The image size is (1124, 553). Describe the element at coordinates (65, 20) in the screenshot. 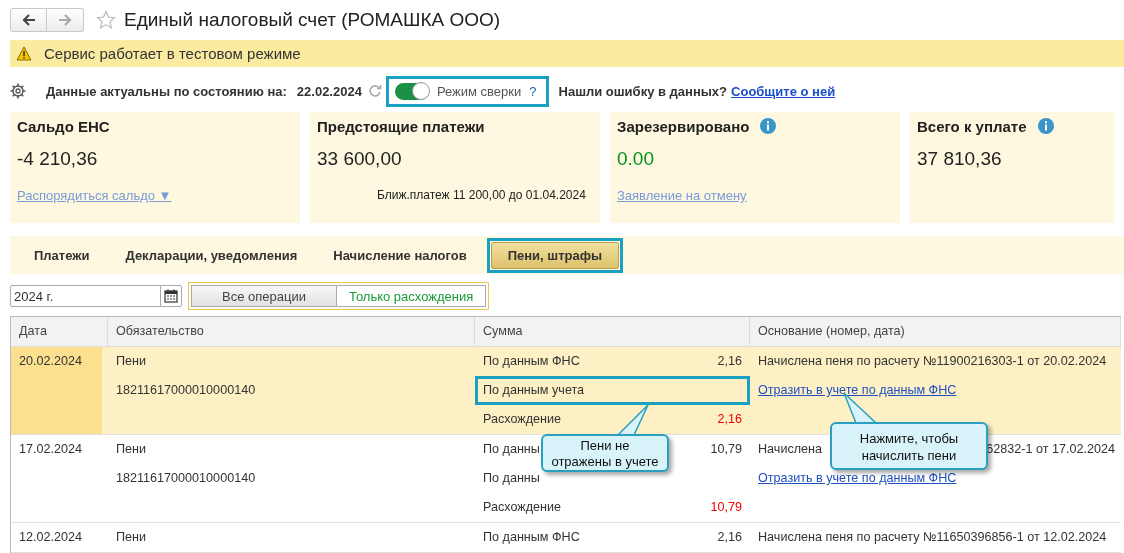

I see `forward-arrow-icon` at that location.